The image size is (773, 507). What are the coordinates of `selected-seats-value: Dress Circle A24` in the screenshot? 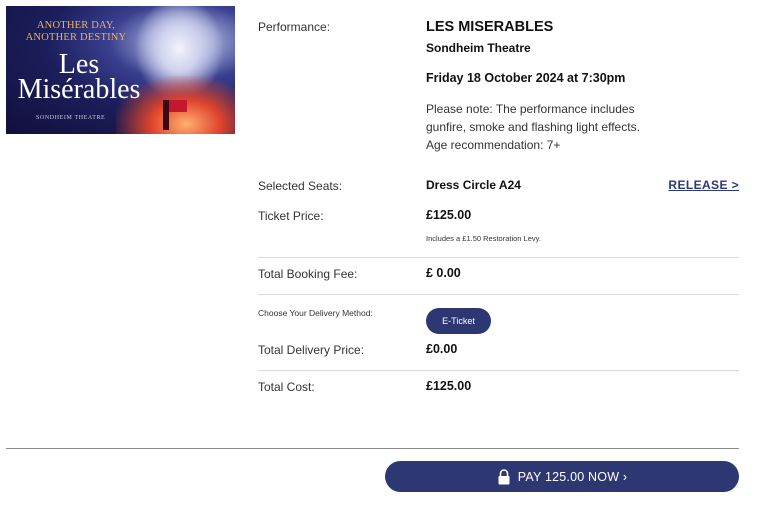 It's located at (473, 185).